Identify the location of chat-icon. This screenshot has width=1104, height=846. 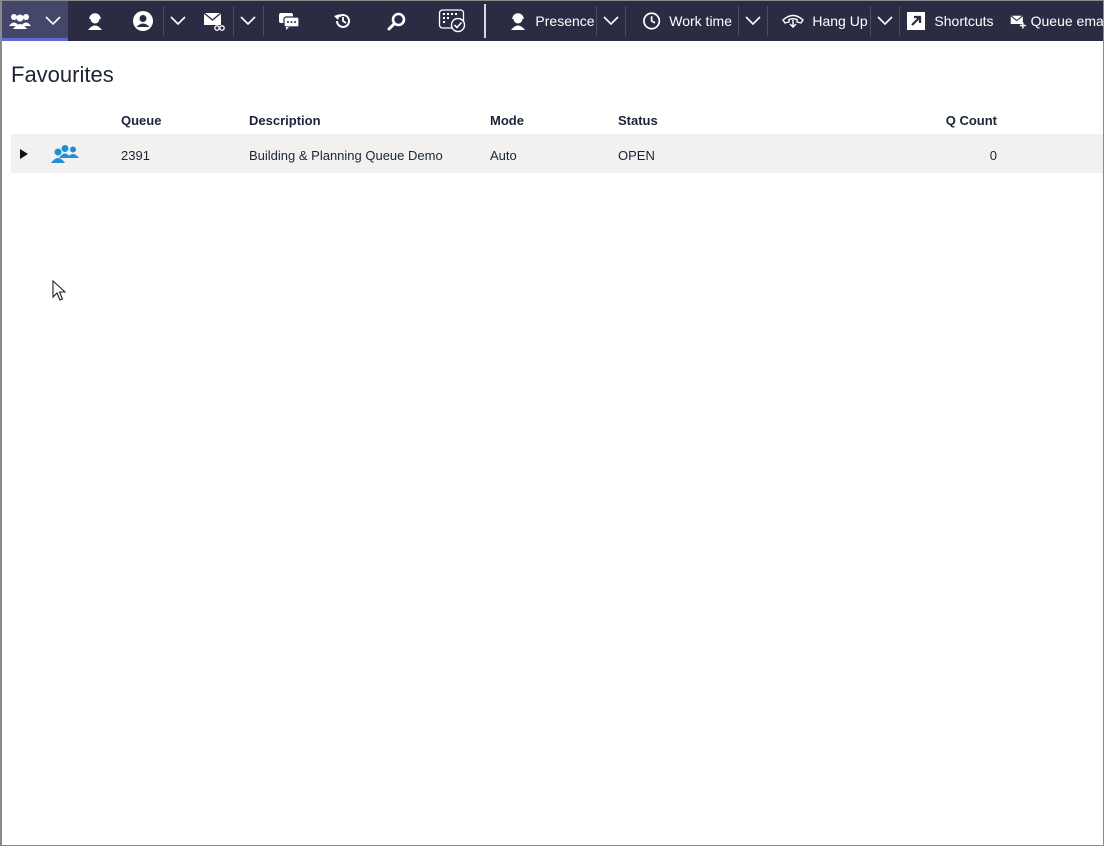
(289, 21).